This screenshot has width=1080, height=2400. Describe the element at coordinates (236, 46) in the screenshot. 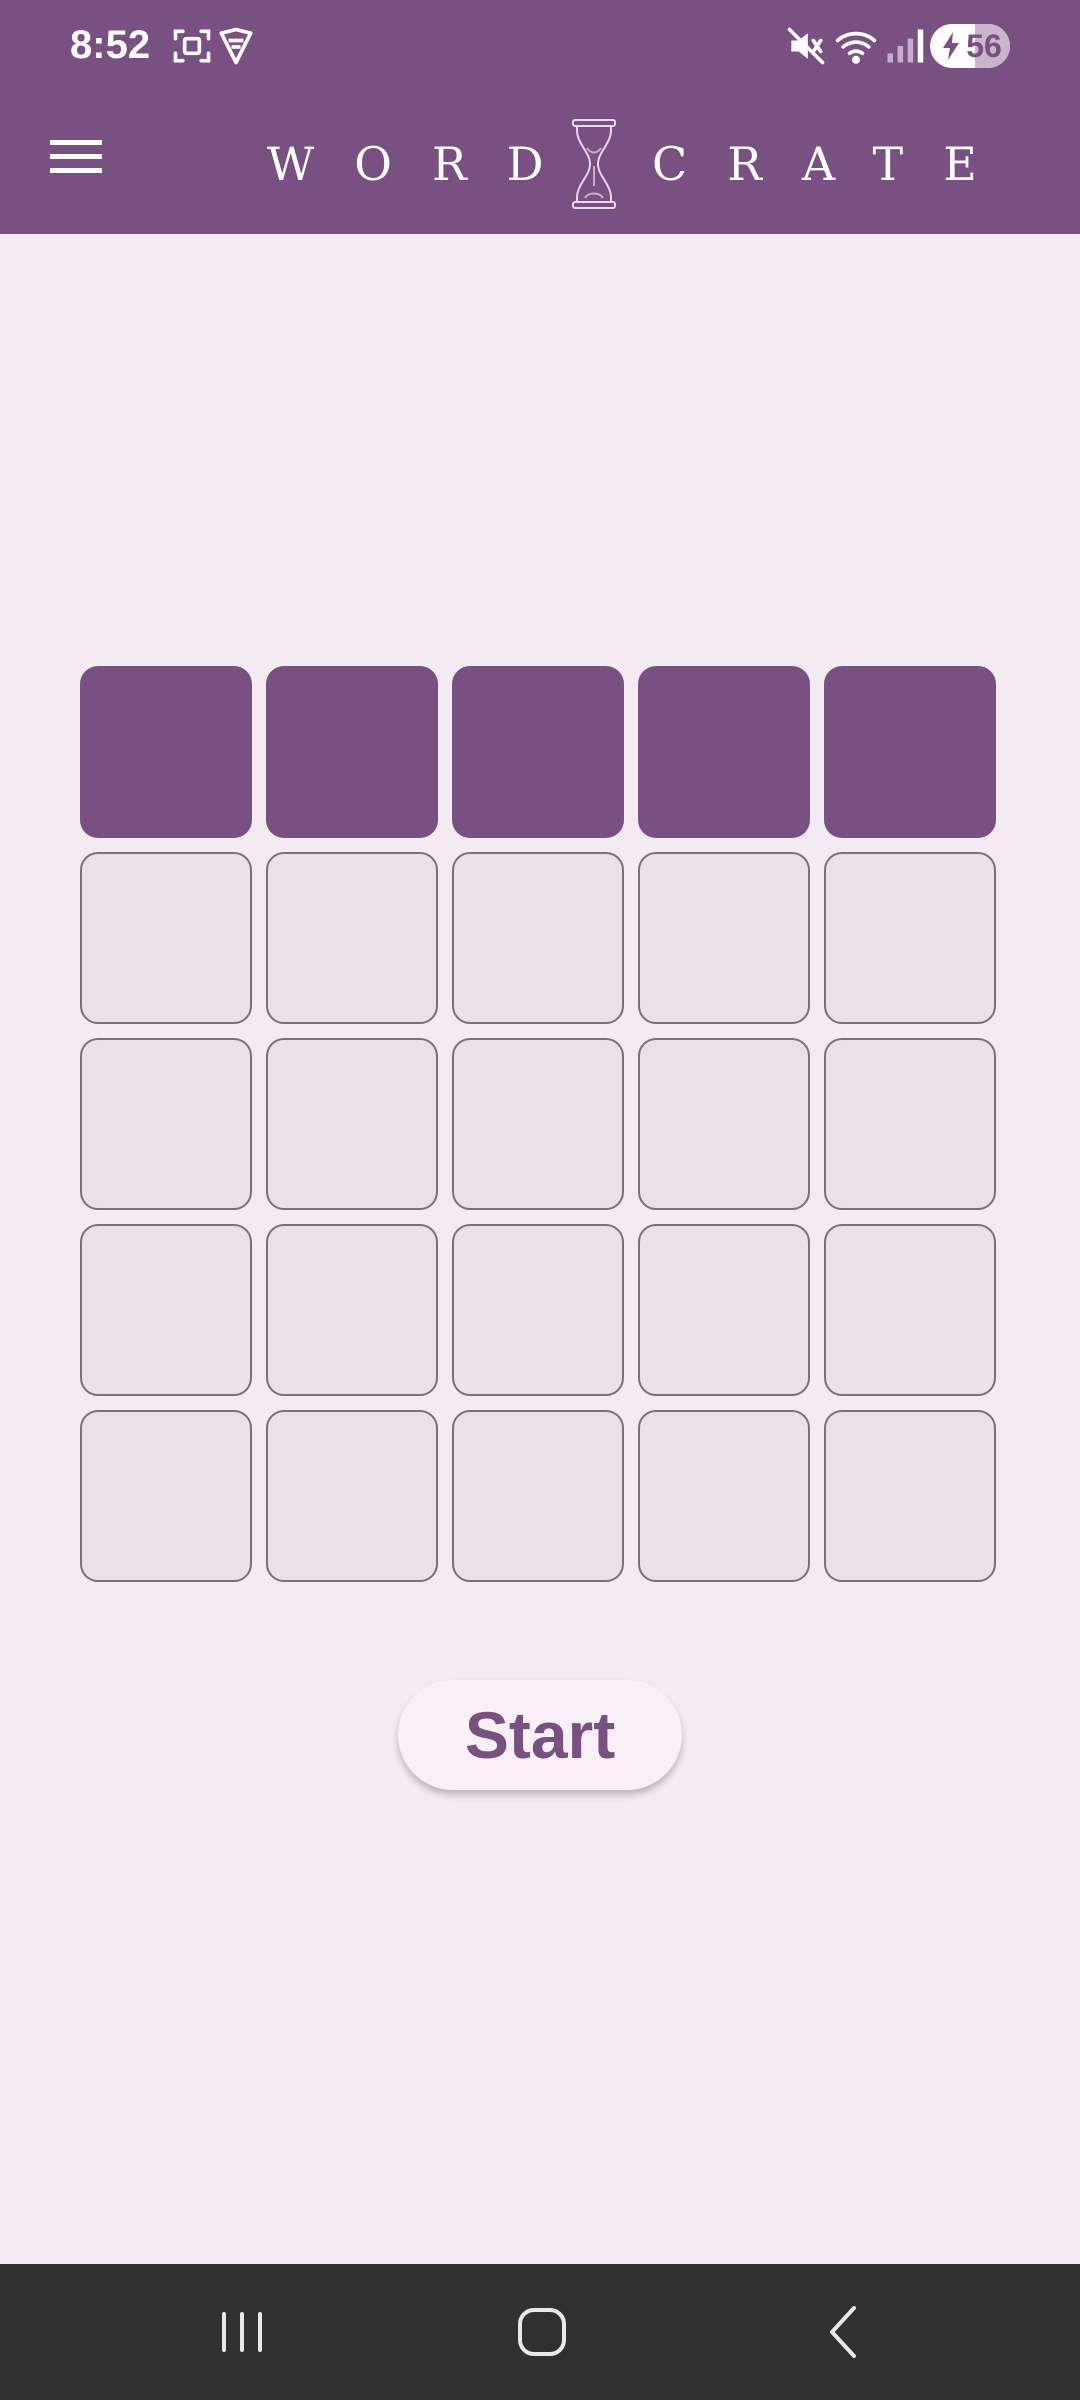

I see `vpn-shield-icon` at that location.